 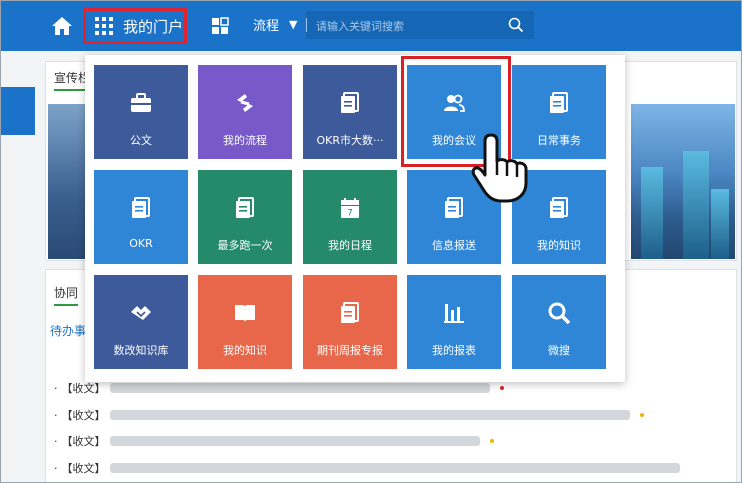 I want to click on book-icon, so click(x=245, y=313).